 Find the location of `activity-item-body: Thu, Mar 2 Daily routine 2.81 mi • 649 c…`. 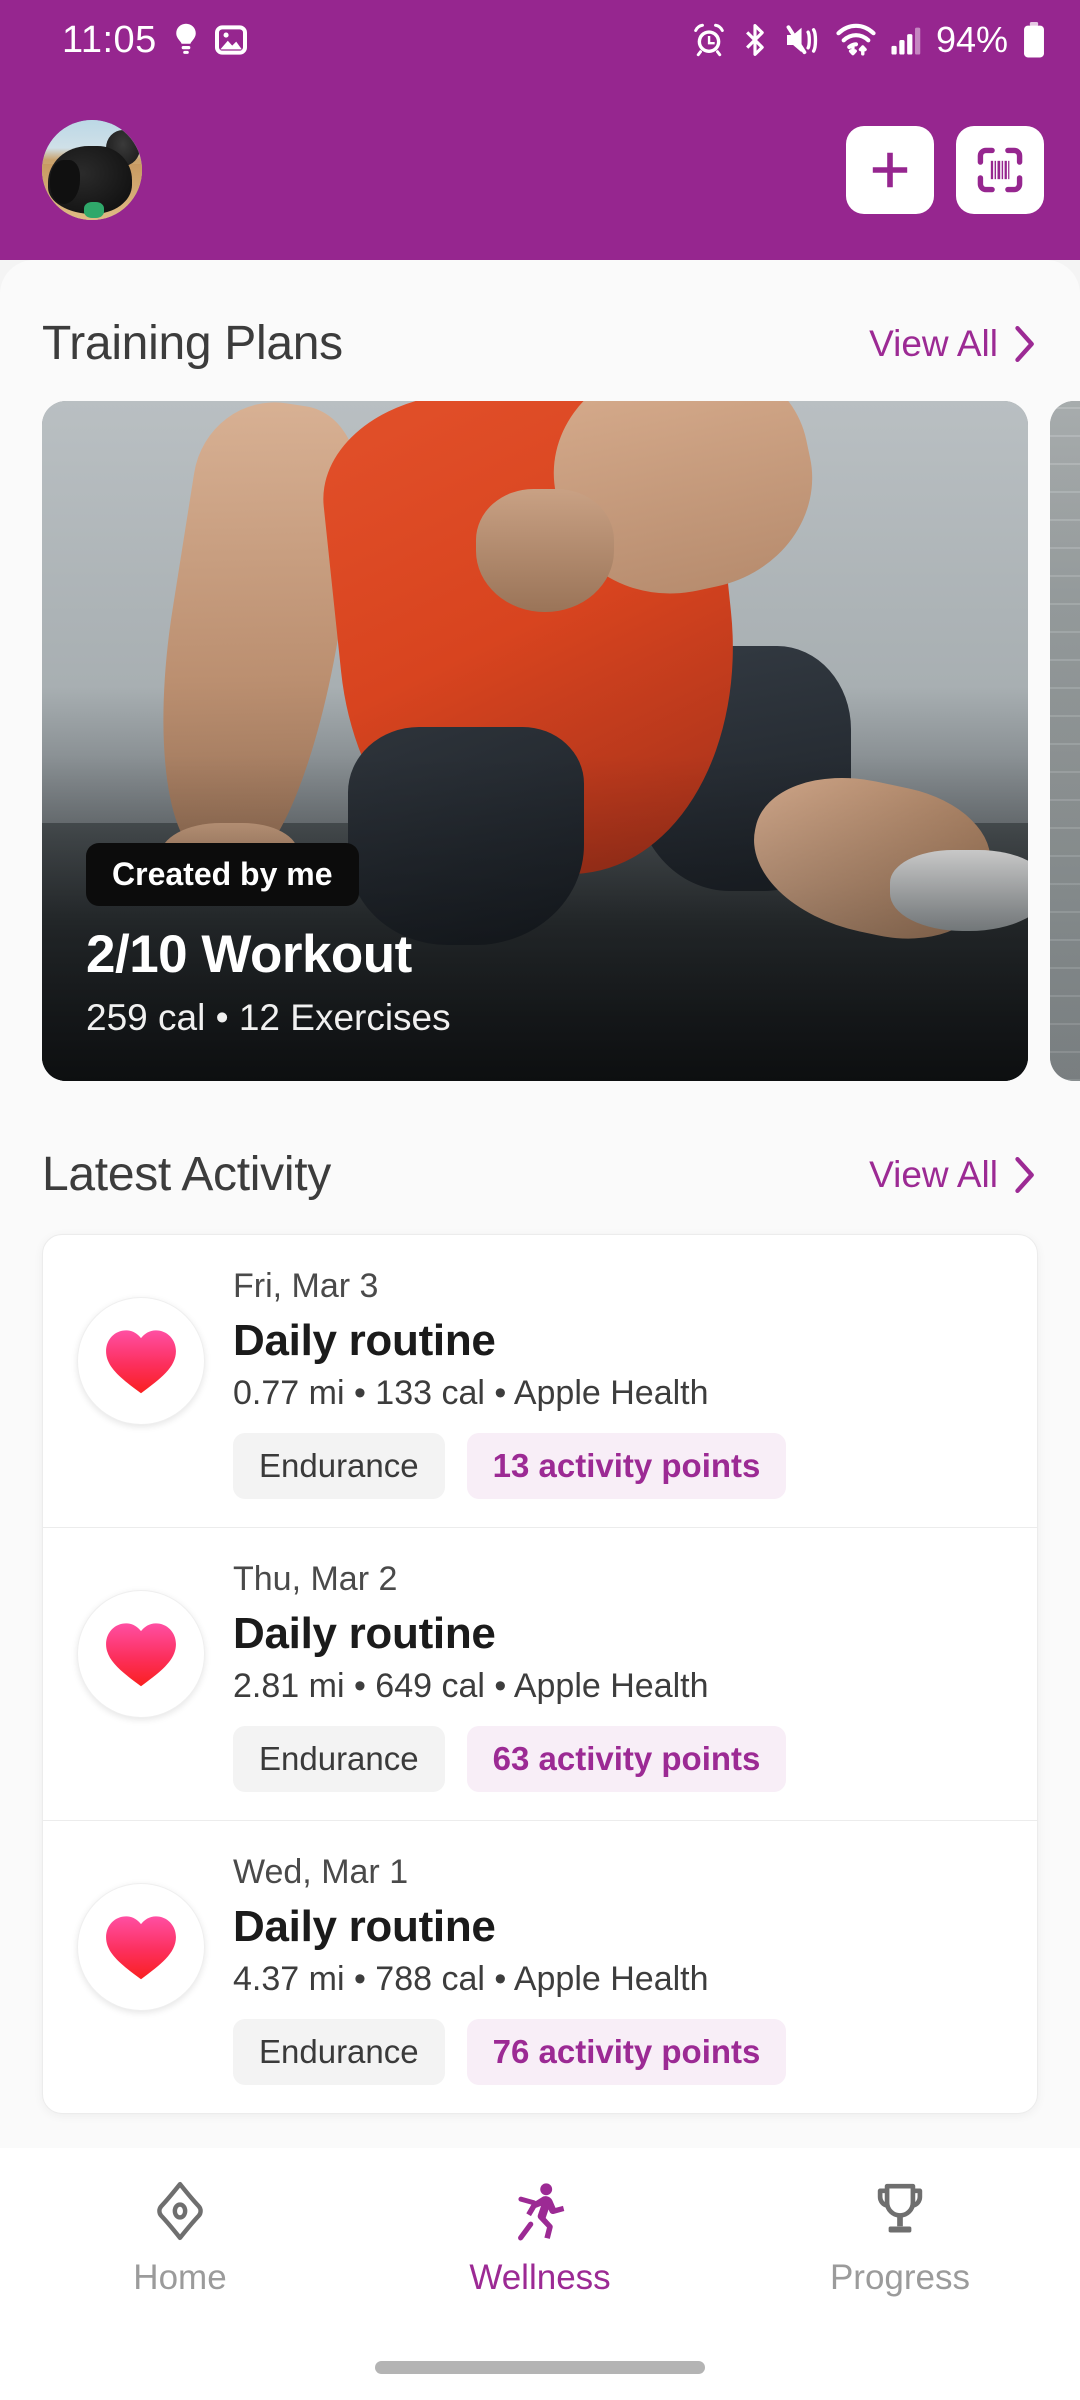

activity-item-body: Thu, Mar 2 Daily routine 2.81 mi • 649 c… is located at coordinates (618, 1675).